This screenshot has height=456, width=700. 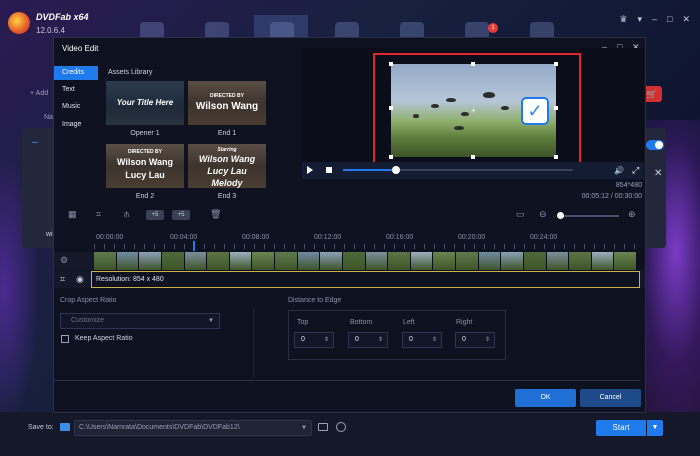 What do you see at coordinates (80, 279) in the screenshot?
I see `eye-icon: ◉` at bounding box center [80, 279].